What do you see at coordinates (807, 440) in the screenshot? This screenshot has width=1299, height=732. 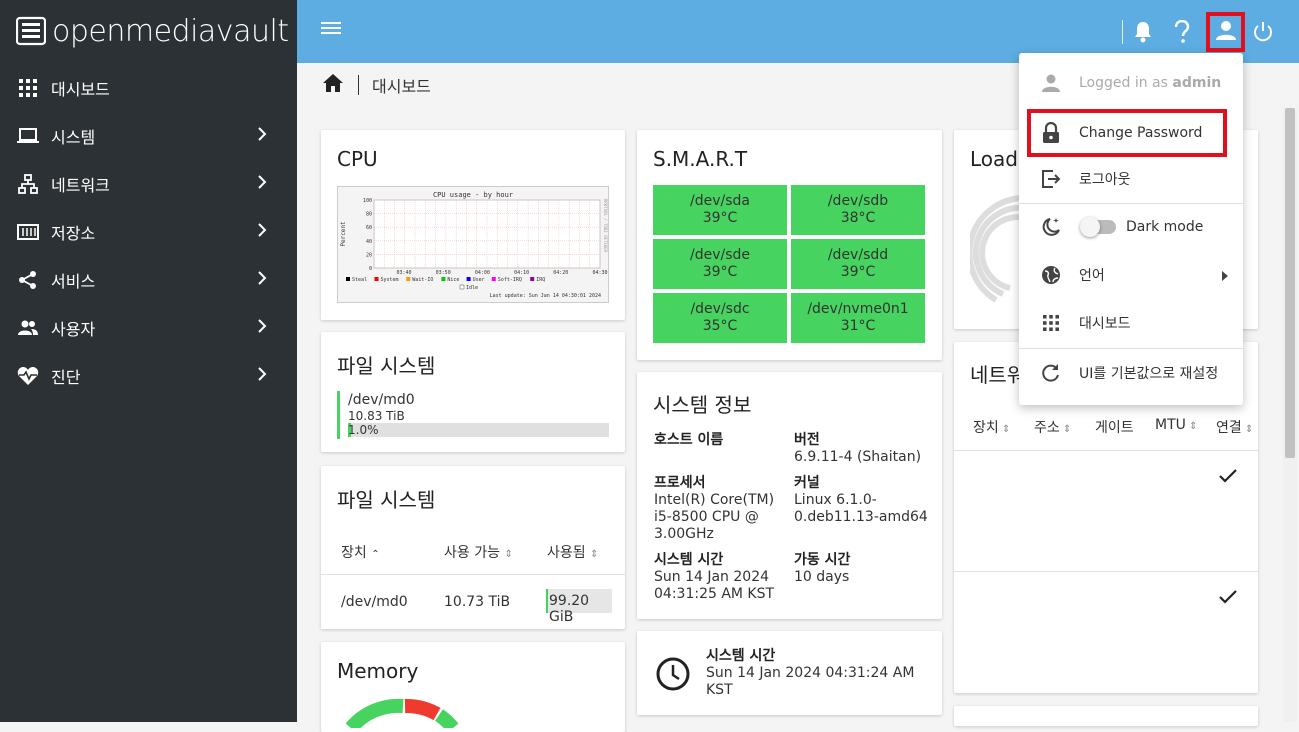 I see `version-label: 버전` at bounding box center [807, 440].